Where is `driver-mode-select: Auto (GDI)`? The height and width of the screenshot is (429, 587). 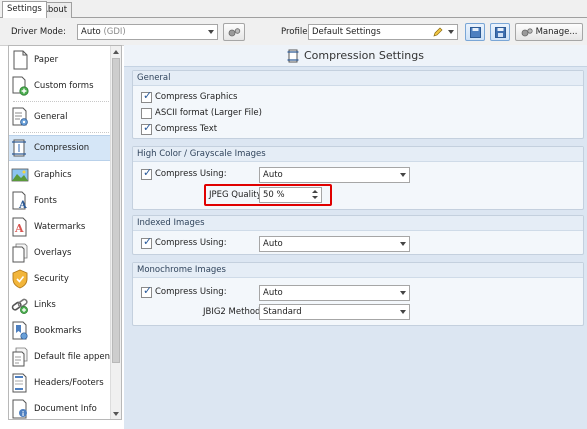
driver-mode-select: Auto (GDI) is located at coordinates (147, 32).